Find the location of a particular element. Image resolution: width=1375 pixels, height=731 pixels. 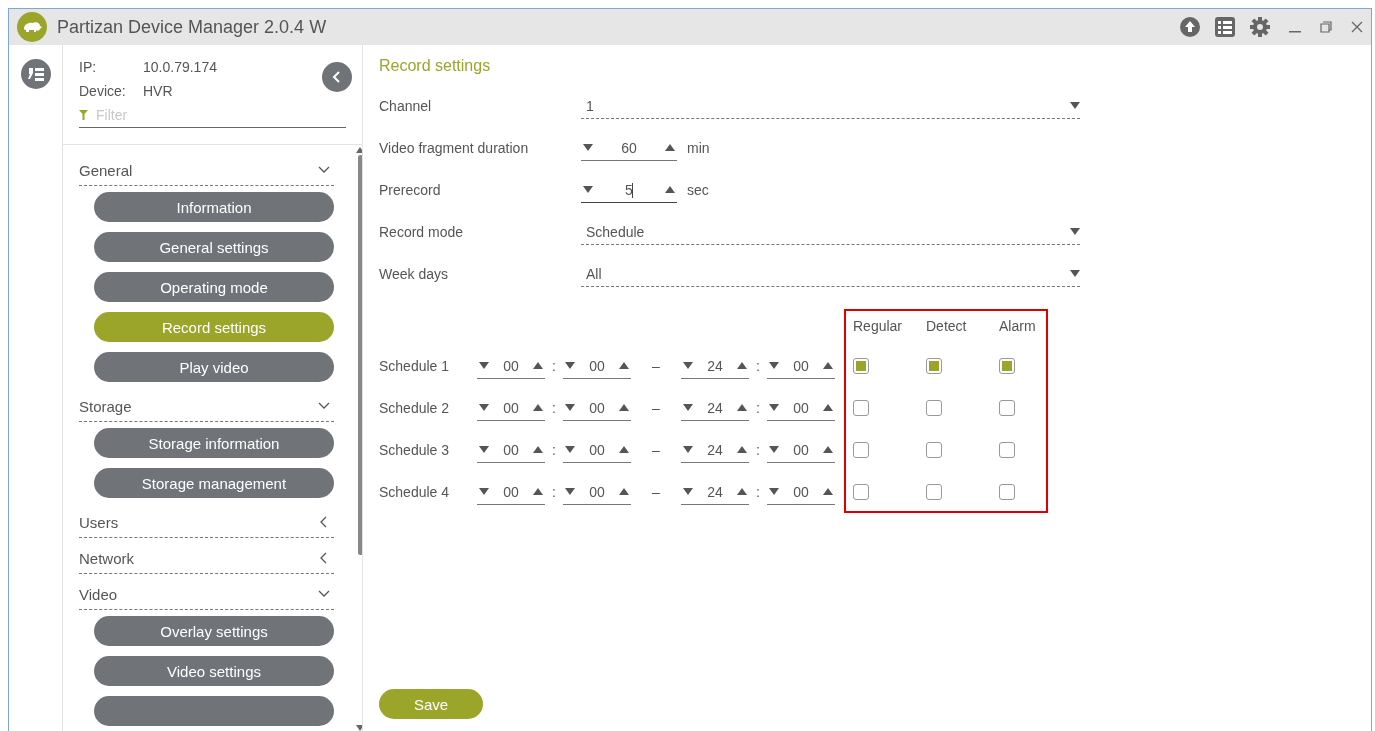

dropdown: All is located at coordinates (830, 274).